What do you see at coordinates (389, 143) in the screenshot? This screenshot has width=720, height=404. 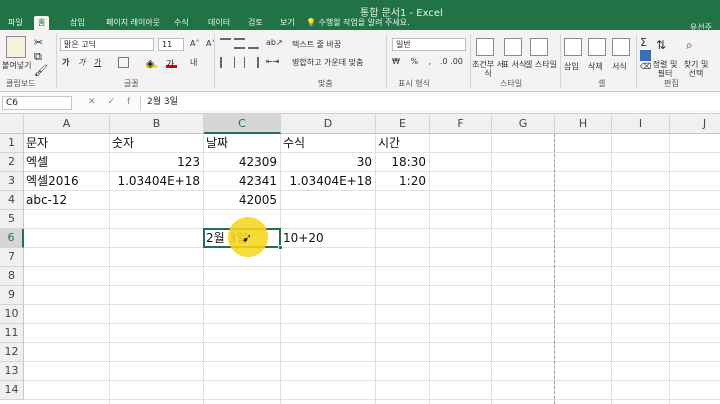 I see `cell-e1: 시간` at bounding box center [389, 143].